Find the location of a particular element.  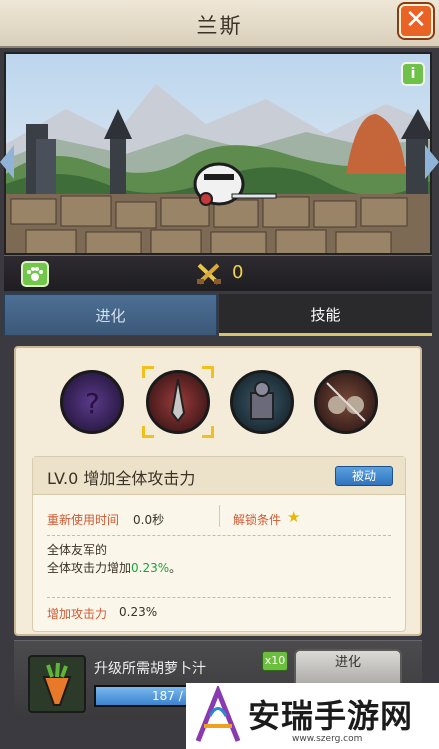

title-bar: 兰斯 ✕ is located at coordinates (219, 24).